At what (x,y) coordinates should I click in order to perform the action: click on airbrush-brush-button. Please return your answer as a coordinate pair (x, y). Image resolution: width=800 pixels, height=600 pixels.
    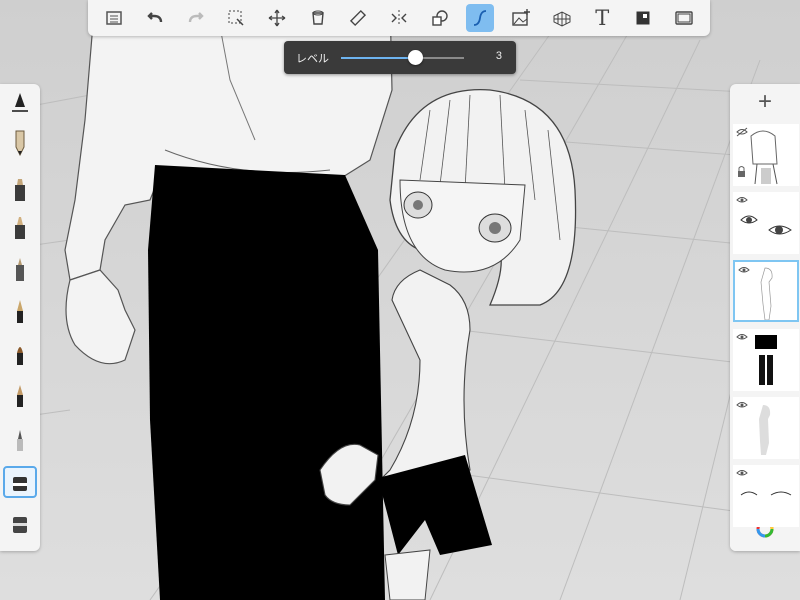
    Looking at the image, I should click on (20, 270).